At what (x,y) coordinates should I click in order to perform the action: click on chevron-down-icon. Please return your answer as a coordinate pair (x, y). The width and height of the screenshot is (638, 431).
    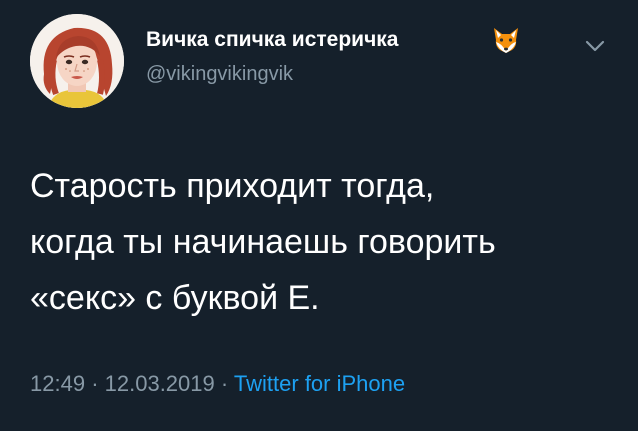
    Looking at the image, I should click on (595, 46).